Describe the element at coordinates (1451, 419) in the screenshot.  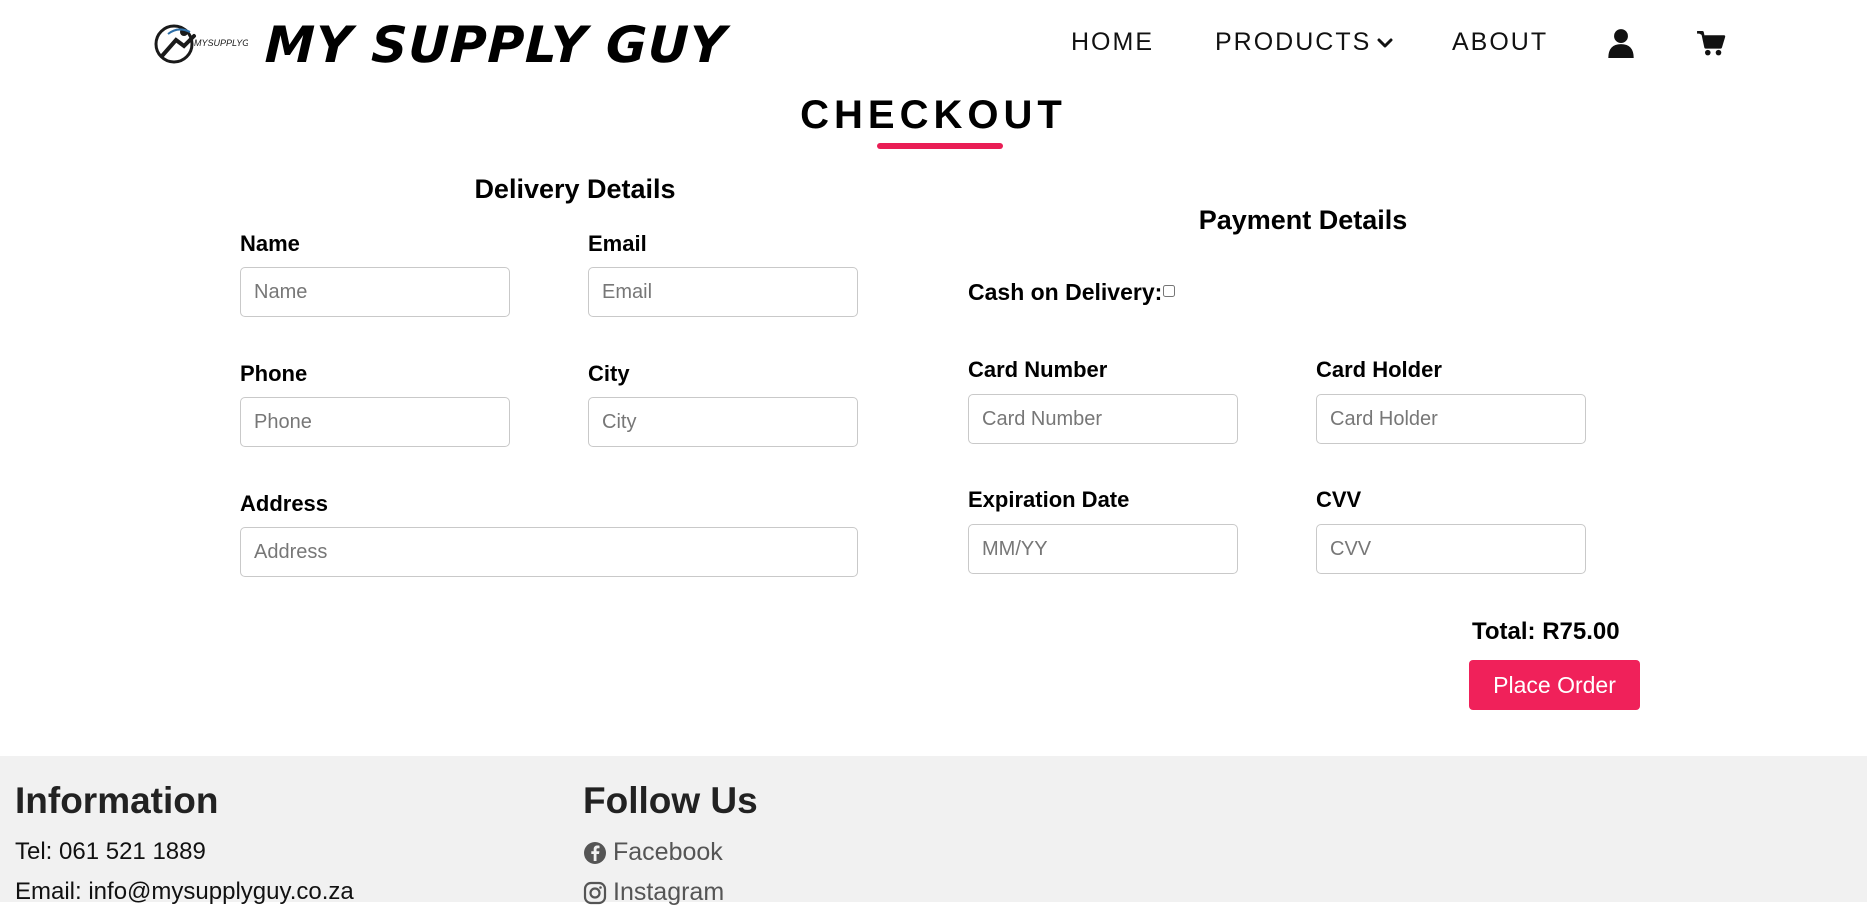
I see `card-holder-input` at that location.